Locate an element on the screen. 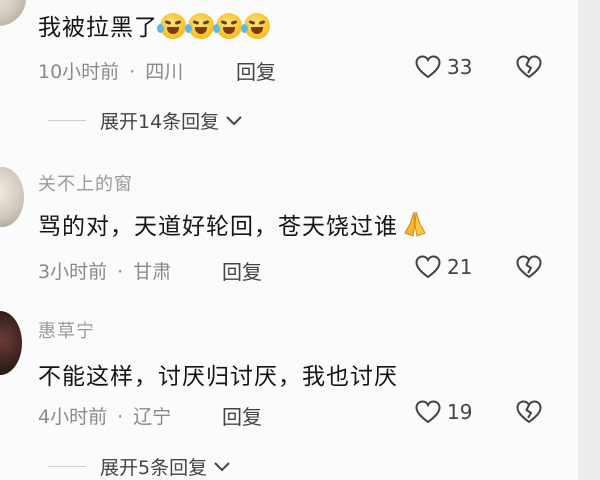 This screenshot has height=480, width=600. comment-text: 我被拉黑了 is located at coordinates (154, 25).